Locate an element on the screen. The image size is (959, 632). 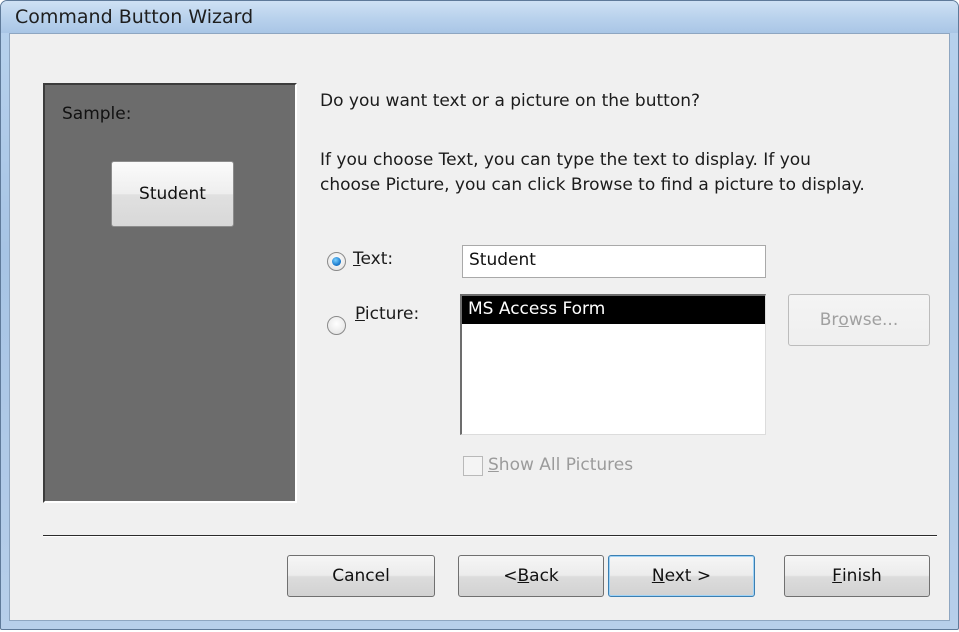
window-title: Command Button Wizard is located at coordinates (134, 17).